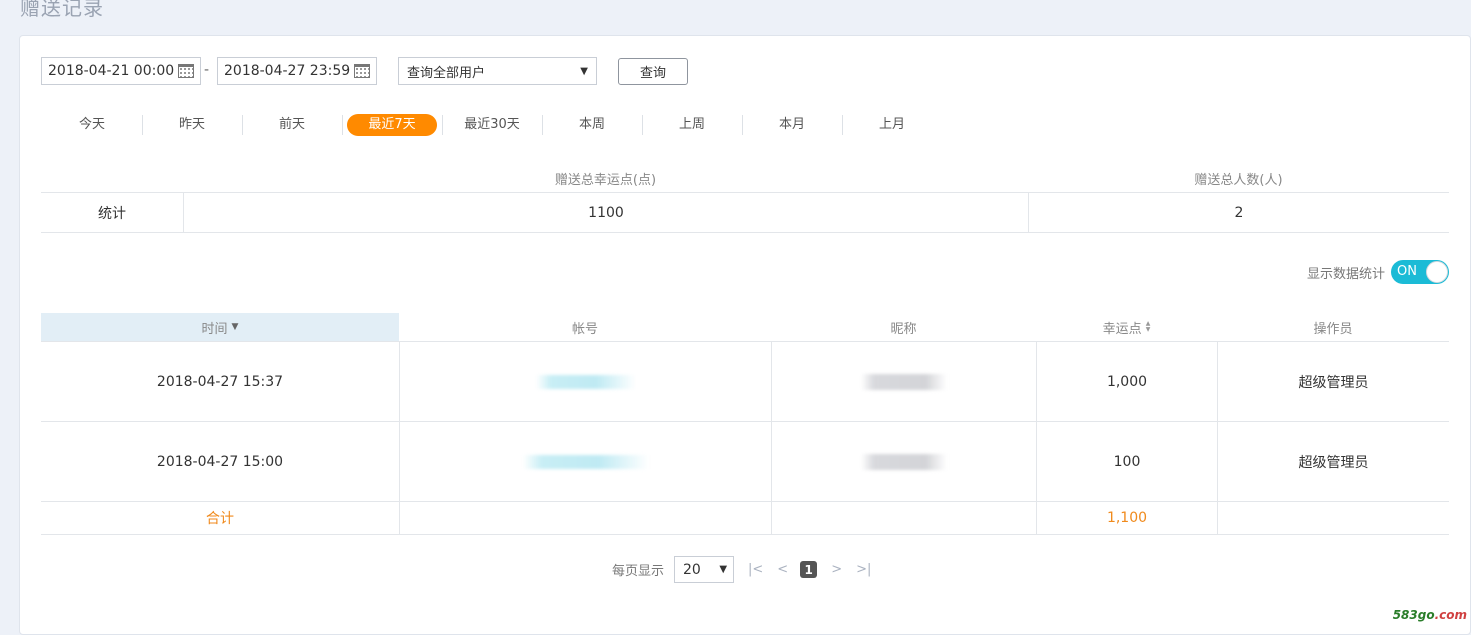 The image size is (1471, 635). Describe the element at coordinates (446, 71) in the screenshot. I see `user-select-value: 查询全部用户` at that location.